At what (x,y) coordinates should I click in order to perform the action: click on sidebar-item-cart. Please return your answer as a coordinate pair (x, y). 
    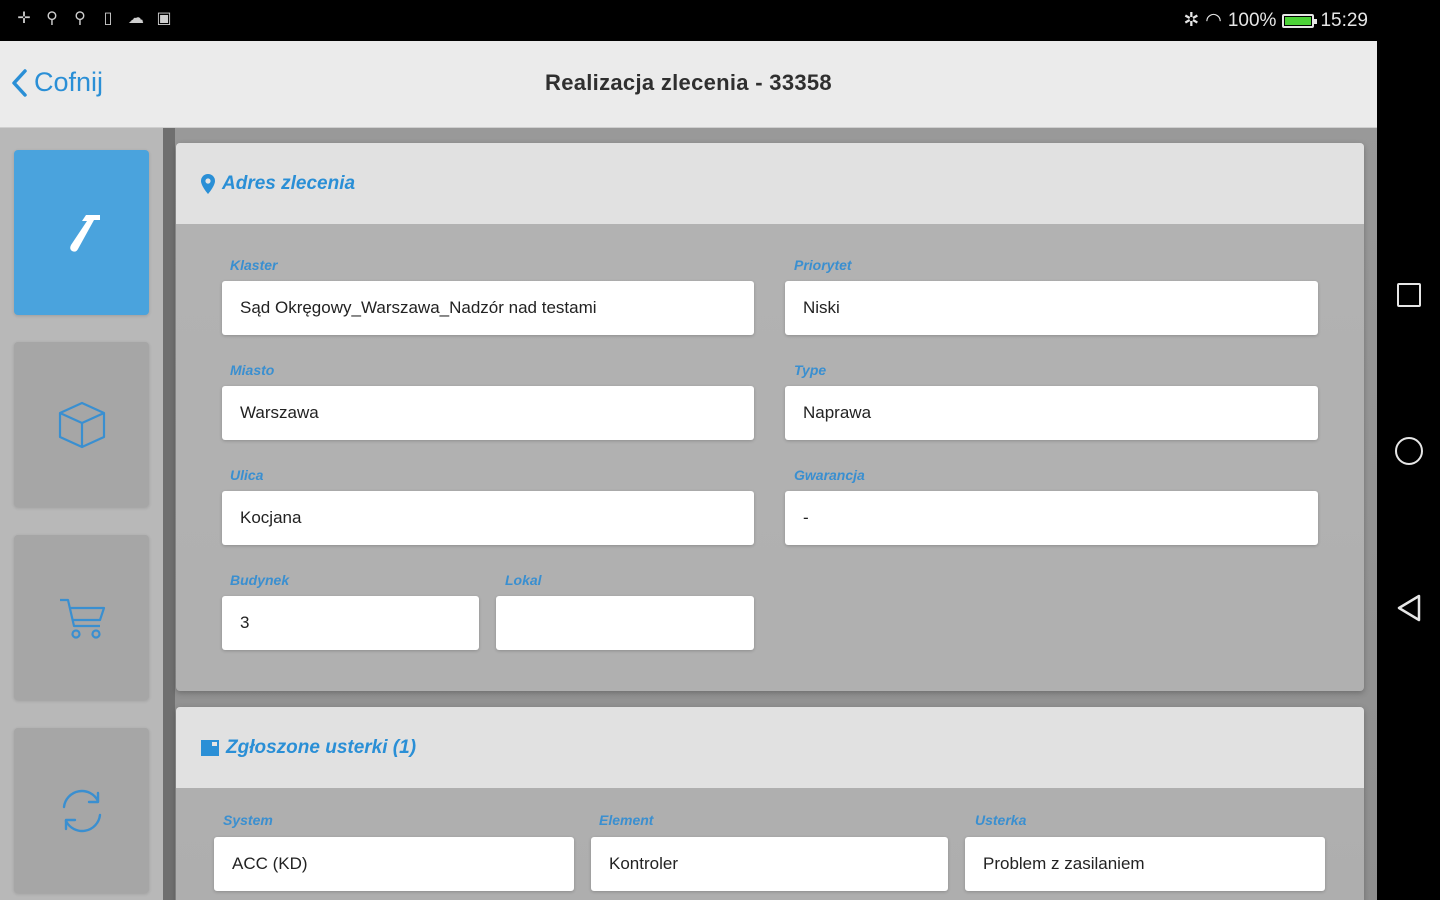
    Looking at the image, I should click on (81, 617).